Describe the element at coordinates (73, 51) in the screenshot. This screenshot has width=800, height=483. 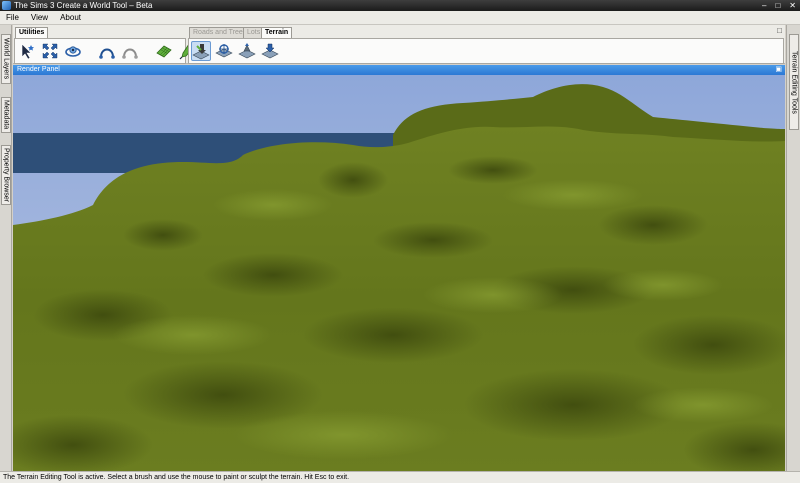
I see `camera-orbit-icon` at that location.